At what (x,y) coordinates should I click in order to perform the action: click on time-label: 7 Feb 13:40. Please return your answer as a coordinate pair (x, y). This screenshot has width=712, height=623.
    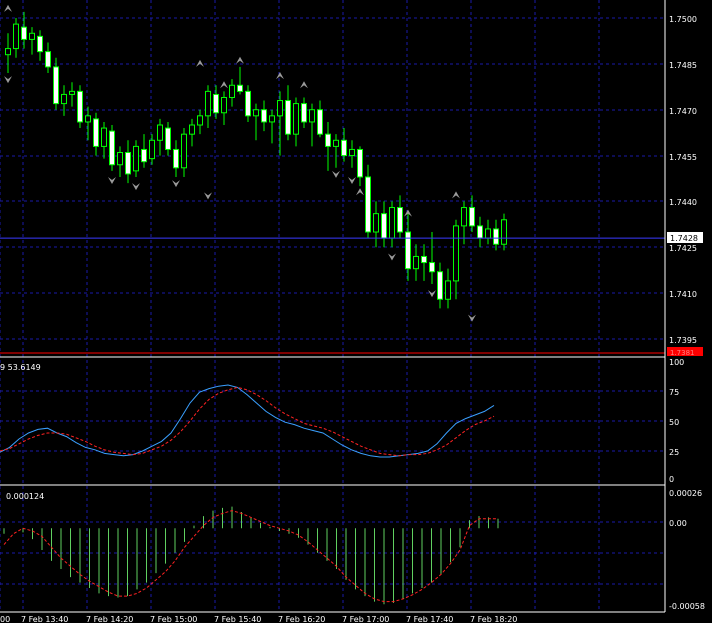
    Looking at the image, I should click on (44, 619).